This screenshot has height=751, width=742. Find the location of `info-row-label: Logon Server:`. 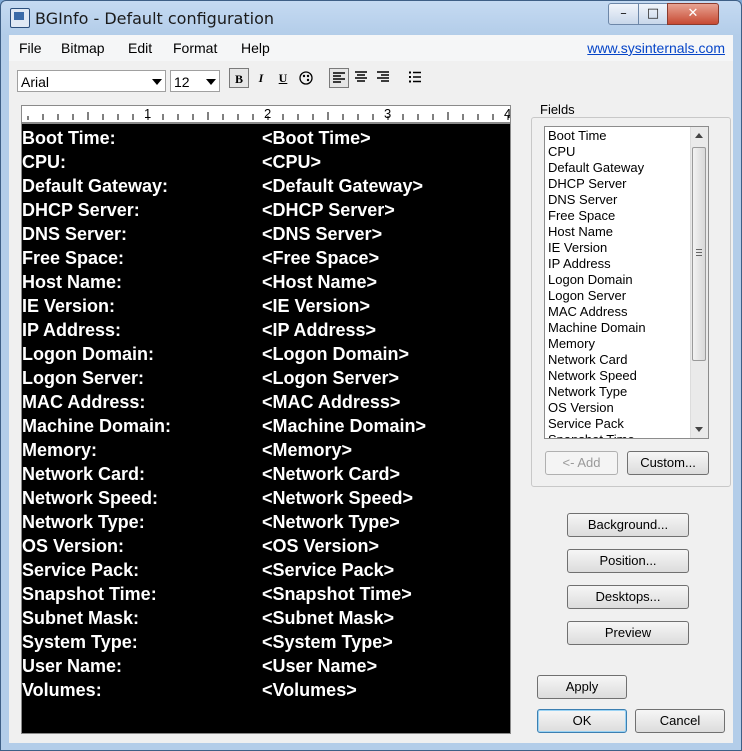

info-row-label: Logon Server: is located at coordinates (83, 378).